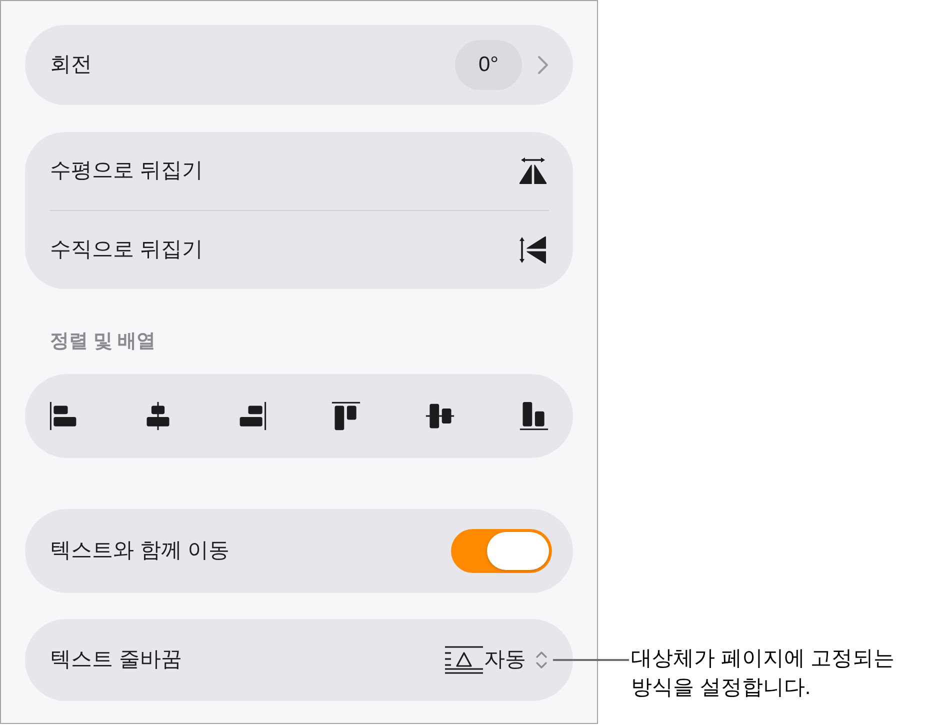  What do you see at coordinates (464, 660) in the screenshot?
I see `text-wrap-icon` at bounding box center [464, 660].